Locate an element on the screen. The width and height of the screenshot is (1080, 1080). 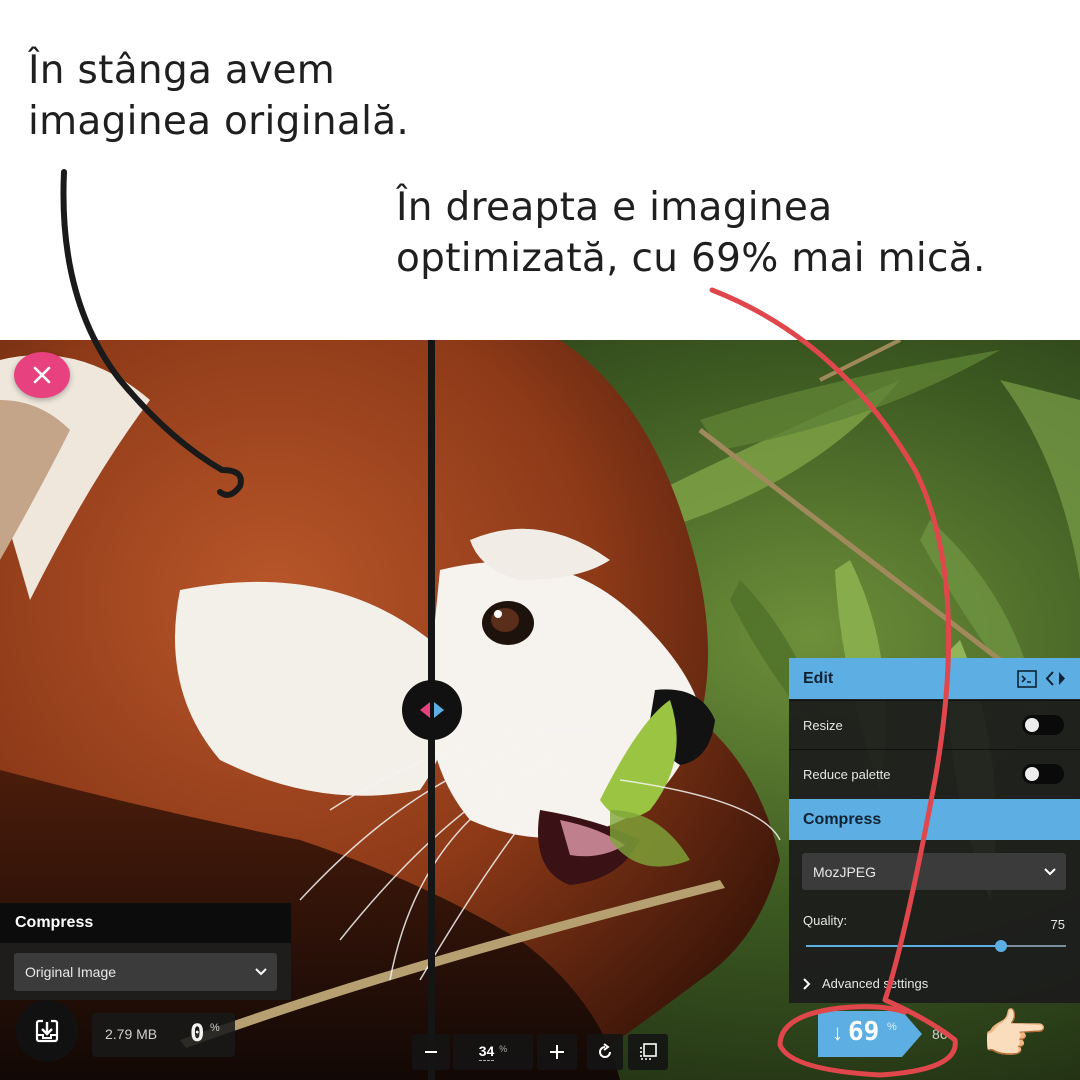
left-panel-title: Compress is located at coordinates (145, 923).